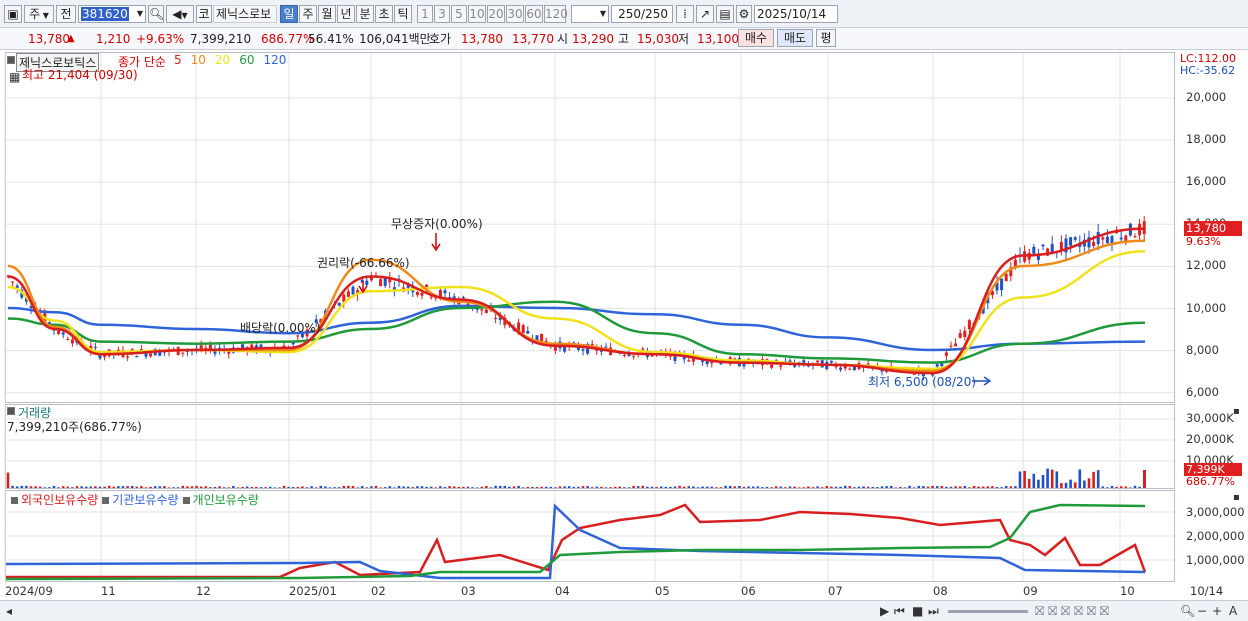  I want to click on annotation-bonus: 무상증자(0.00%), so click(437, 224).